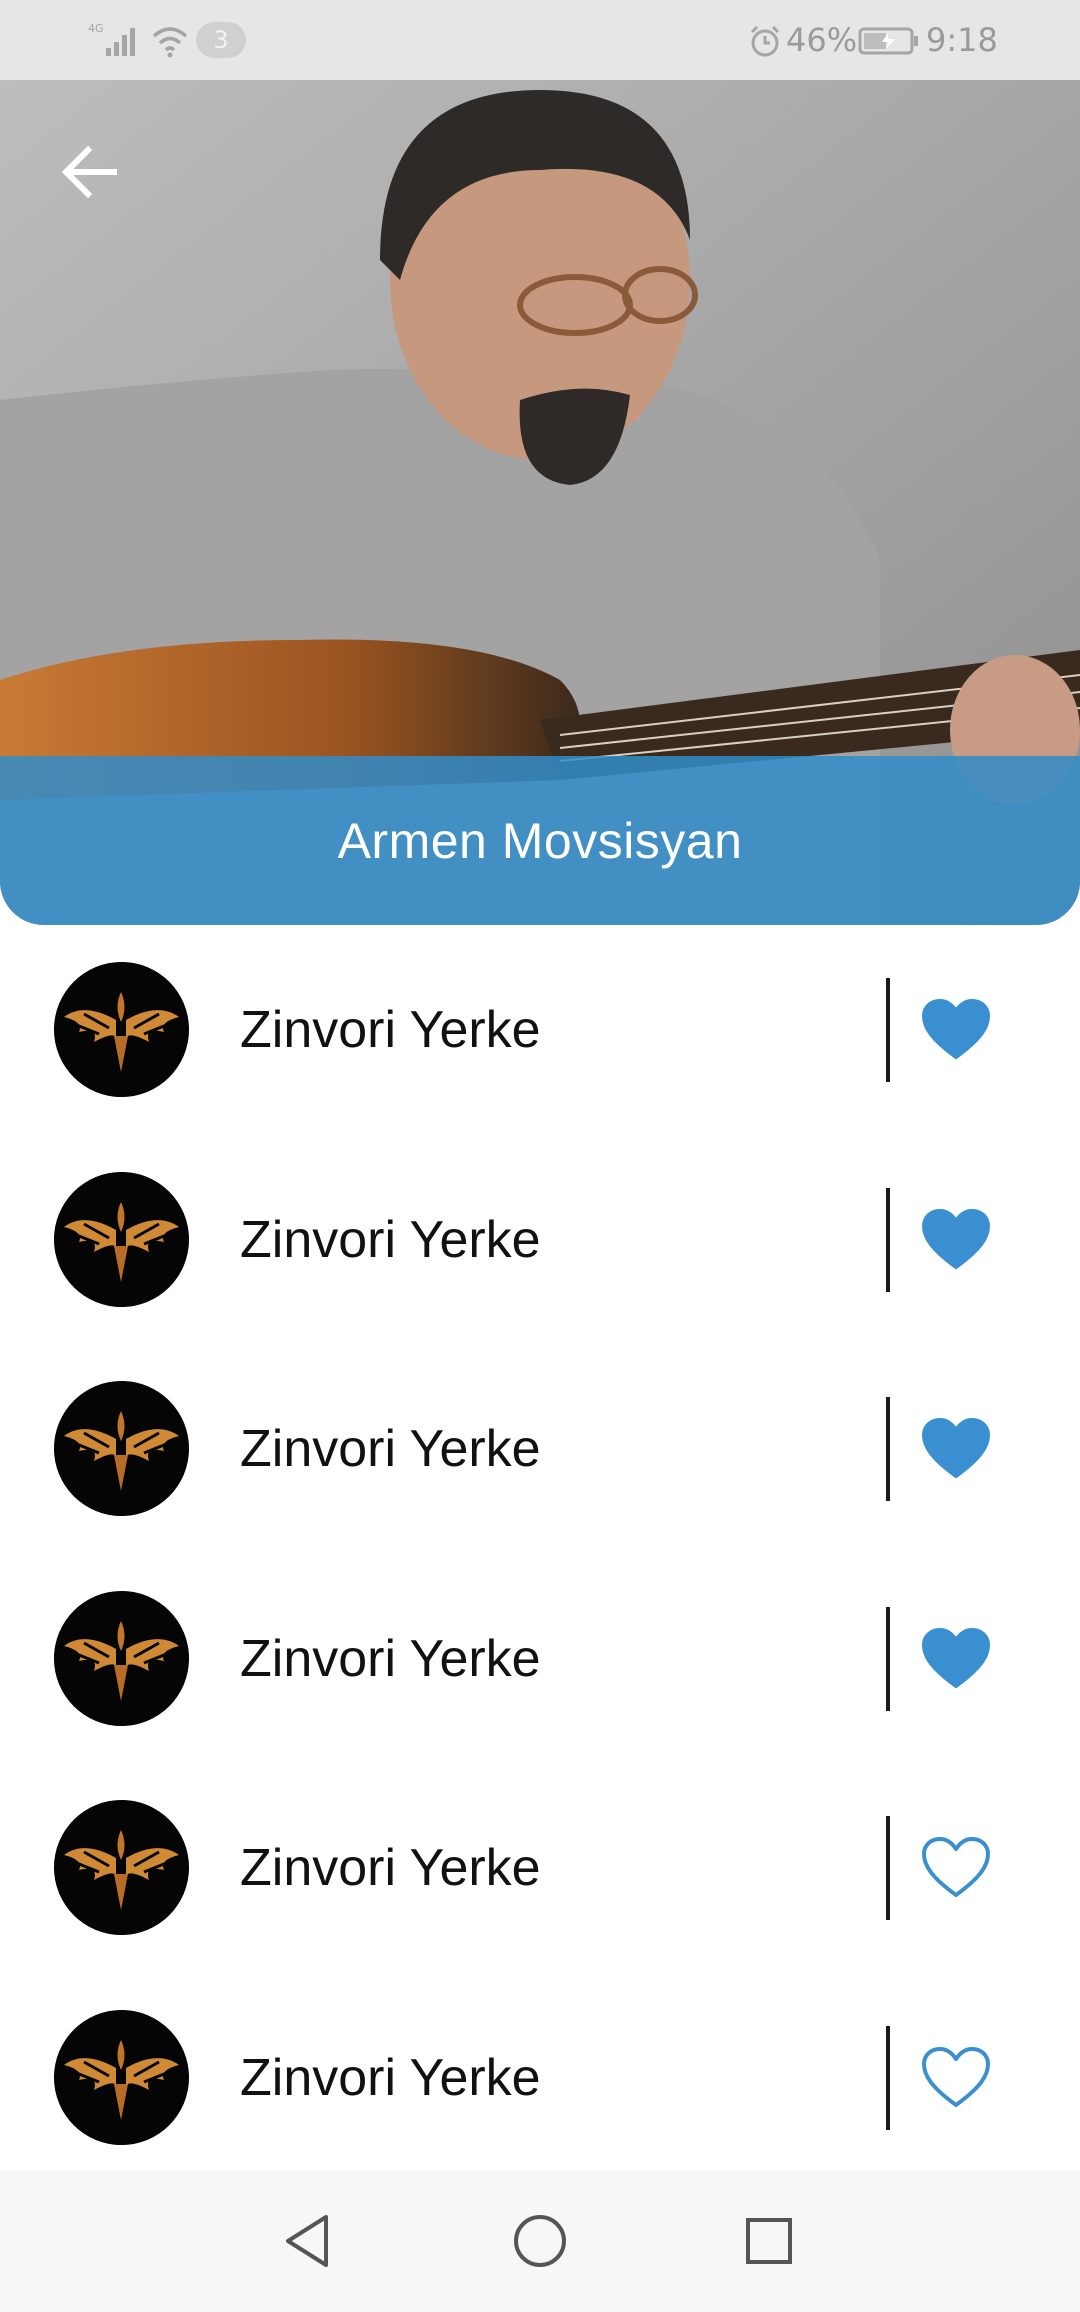 This screenshot has width=1080, height=2312. I want to click on network-type-label: 4G, so click(96, 28).